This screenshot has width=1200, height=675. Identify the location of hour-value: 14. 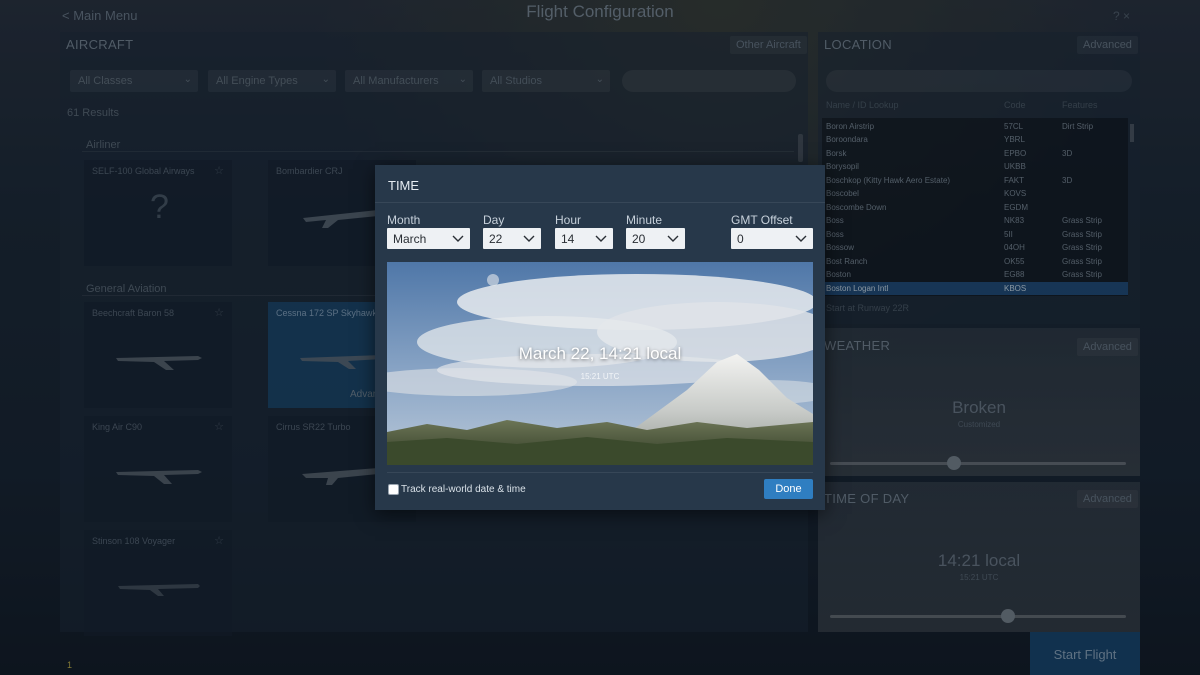
(568, 239).